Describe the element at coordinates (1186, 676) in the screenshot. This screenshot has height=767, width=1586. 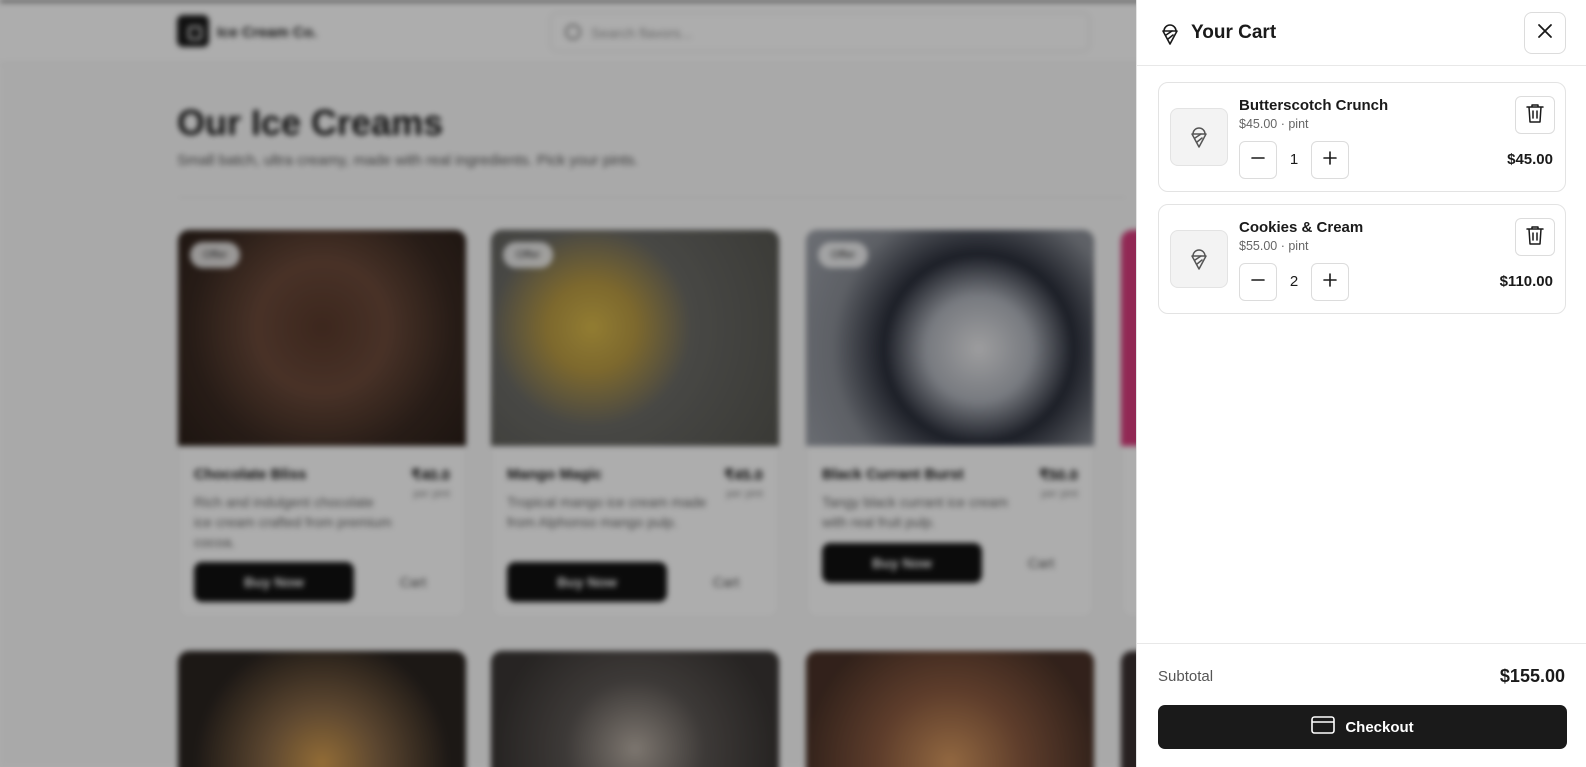
I see `subtotal-label: Subtotal` at that location.